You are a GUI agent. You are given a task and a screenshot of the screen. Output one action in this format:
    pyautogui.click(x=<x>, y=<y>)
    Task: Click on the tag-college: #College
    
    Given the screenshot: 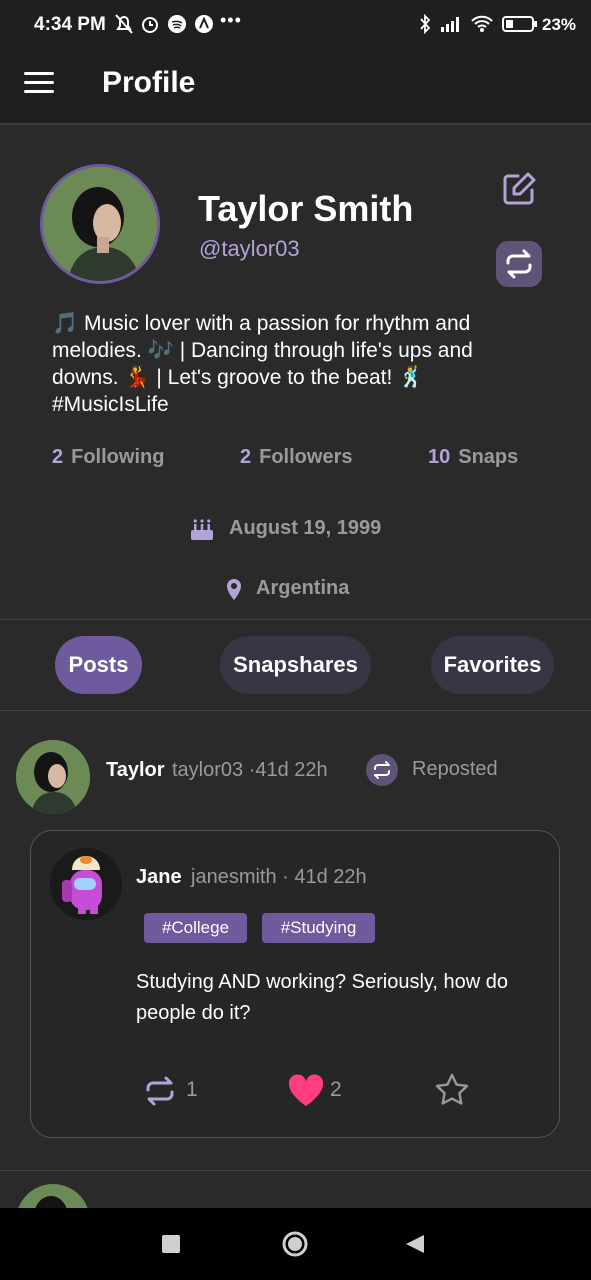 What is the action you would take?
    pyautogui.click(x=195, y=928)
    